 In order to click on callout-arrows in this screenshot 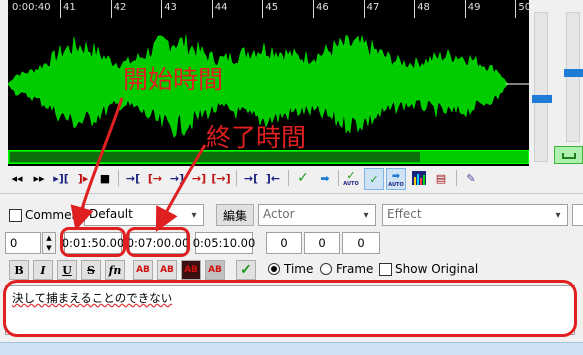, I will do `click(138, 164)`.